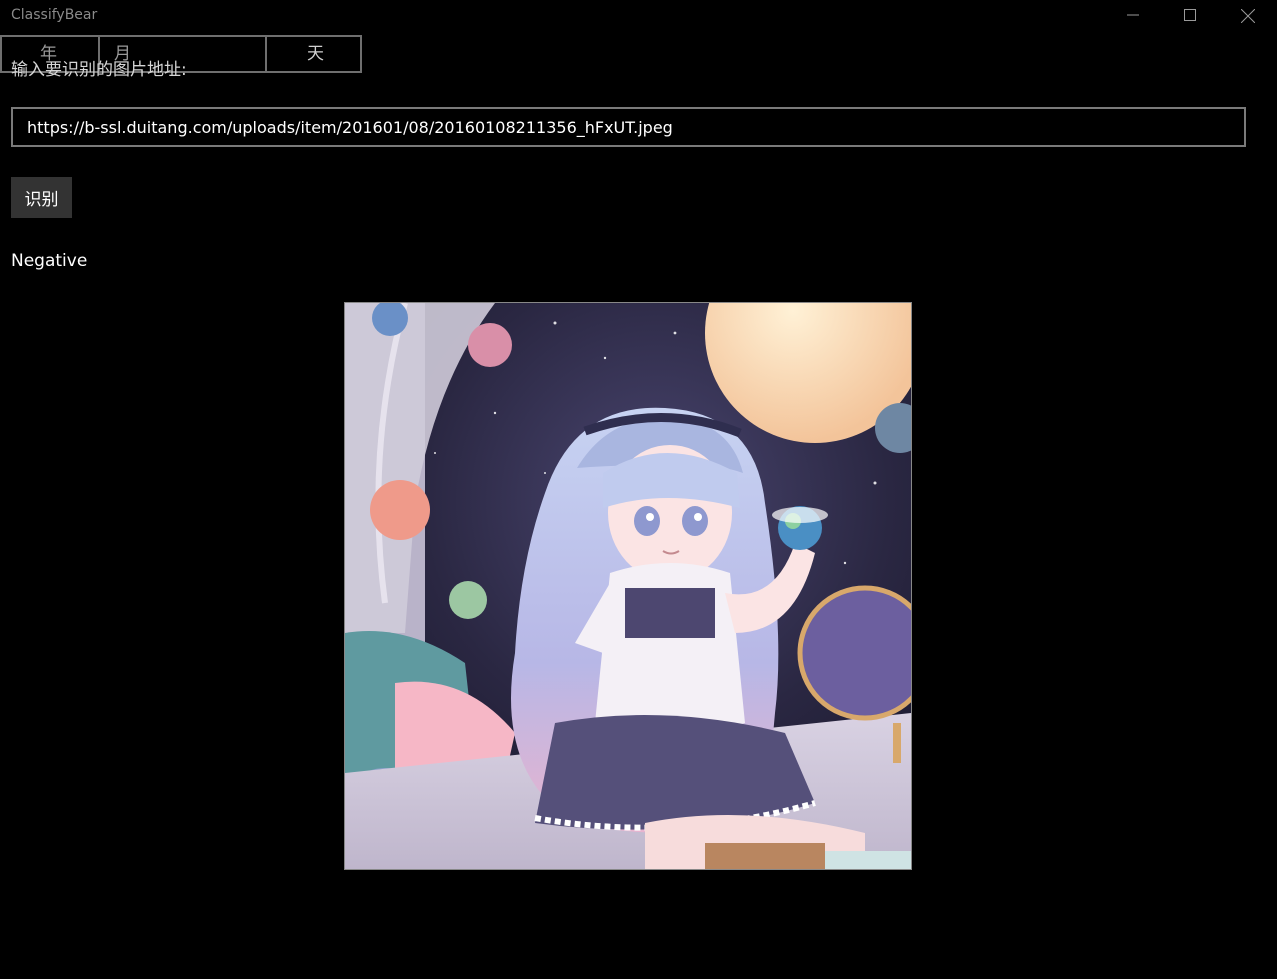  Describe the element at coordinates (99, 70) in the screenshot. I see `url-prompt-label: 输入要识别的图片地址:` at that location.